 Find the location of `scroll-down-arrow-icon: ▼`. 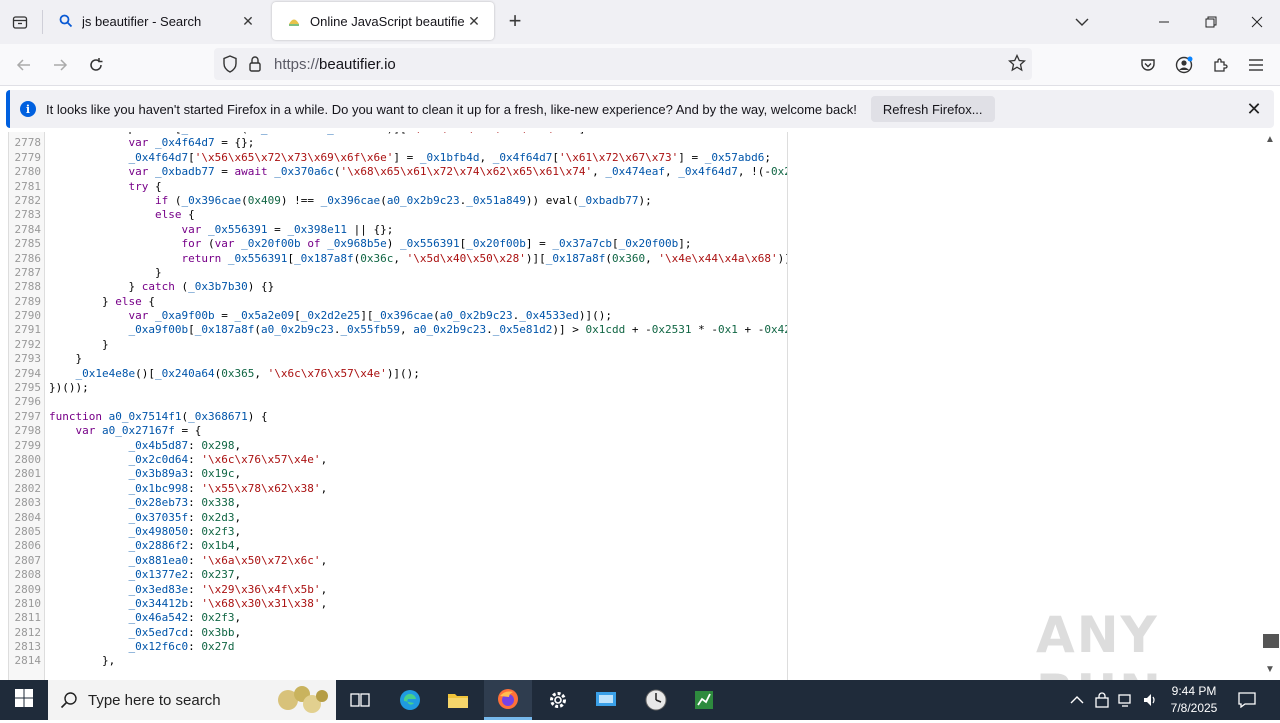

scroll-down-arrow-icon: ▼ is located at coordinates (1270, 669).